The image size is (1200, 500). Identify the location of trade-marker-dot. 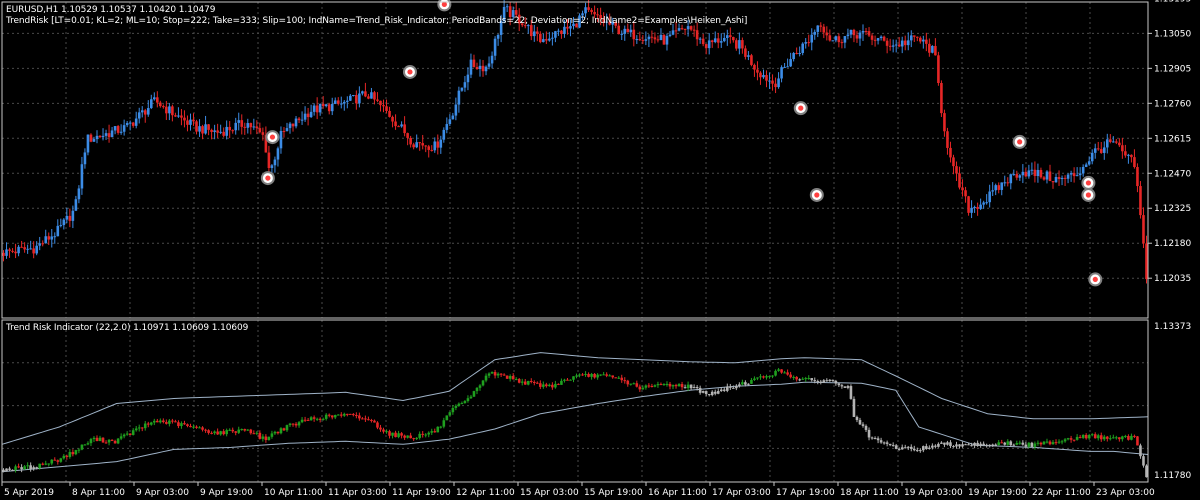
(272, 137).